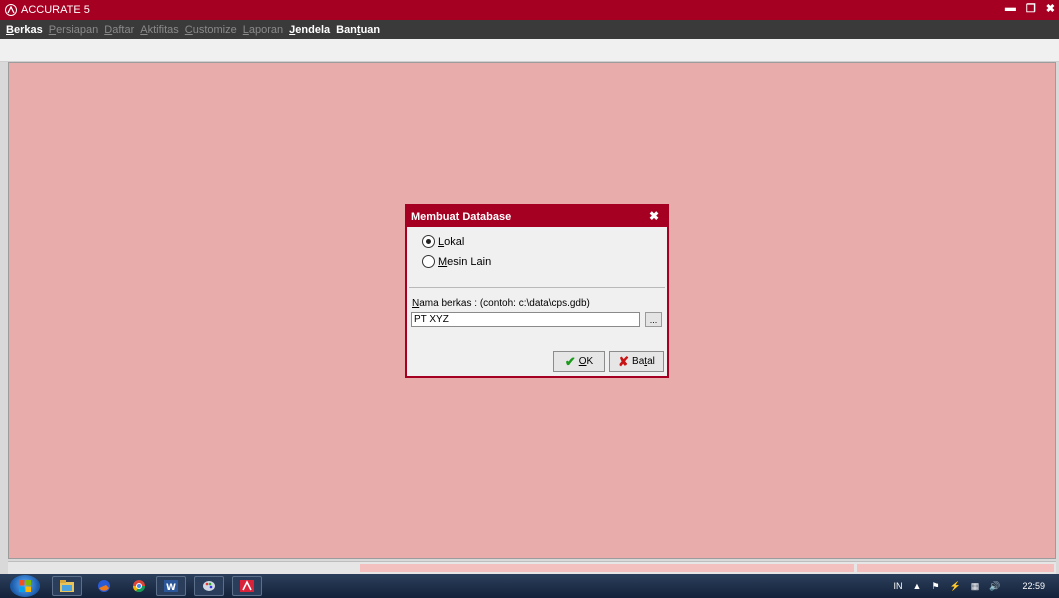 Image resolution: width=1059 pixels, height=598 pixels. What do you see at coordinates (25, 586) in the screenshot?
I see `windows-start-icon` at bounding box center [25, 586].